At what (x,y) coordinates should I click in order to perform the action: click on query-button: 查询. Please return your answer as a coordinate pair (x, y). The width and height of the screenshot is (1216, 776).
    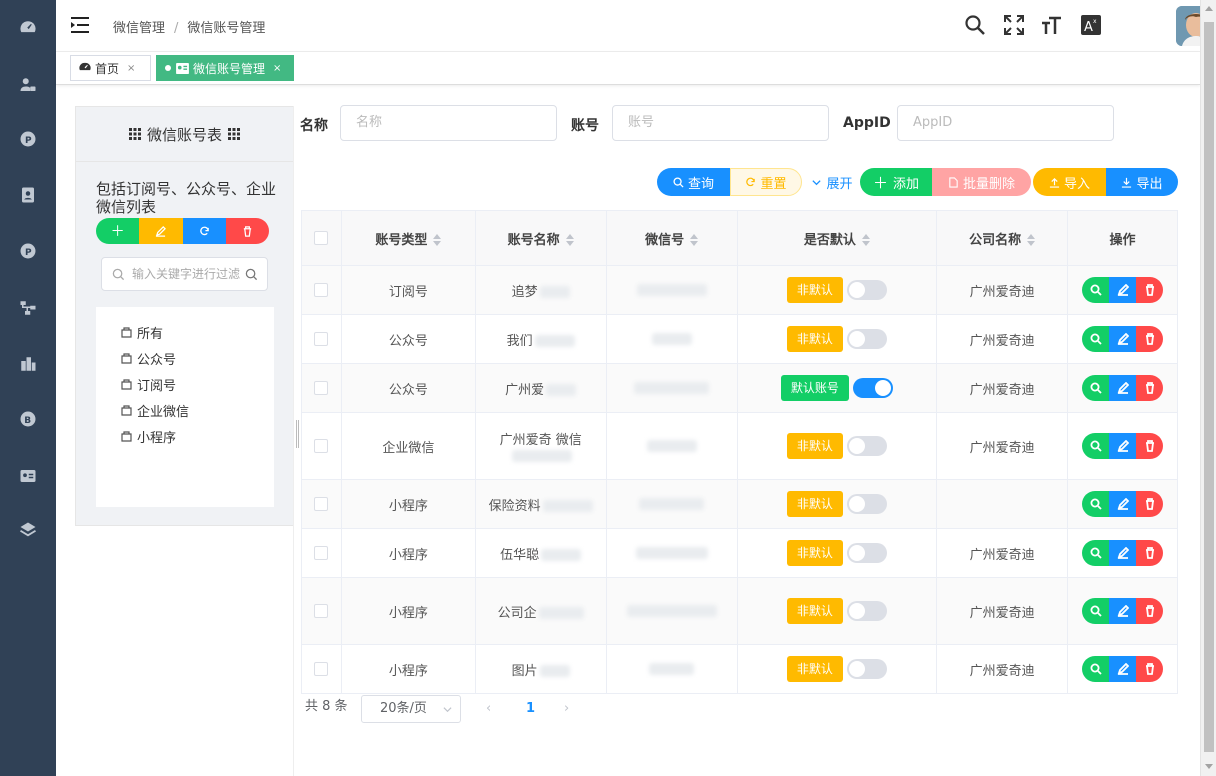
    Looking at the image, I should click on (693, 182).